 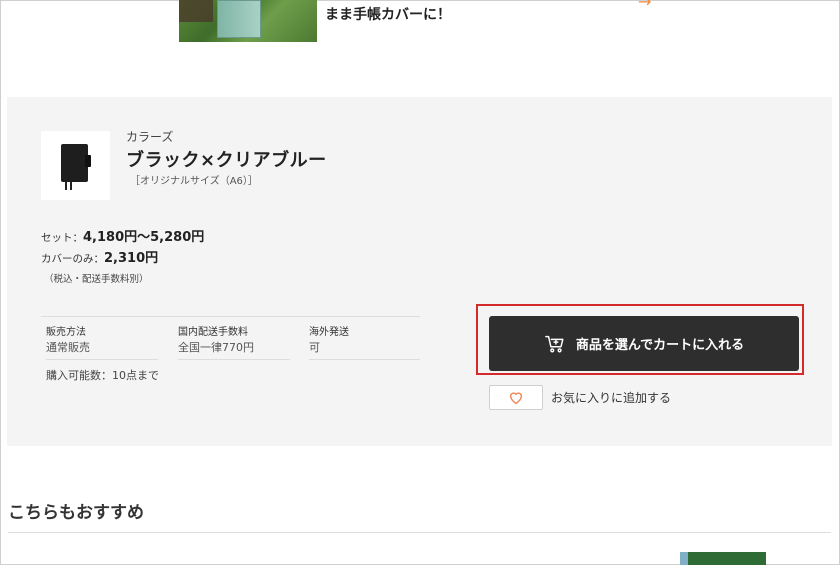 What do you see at coordinates (72, 259) in the screenshot?
I see `cover-price-label: カバーのみ：` at bounding box center [72, 259].